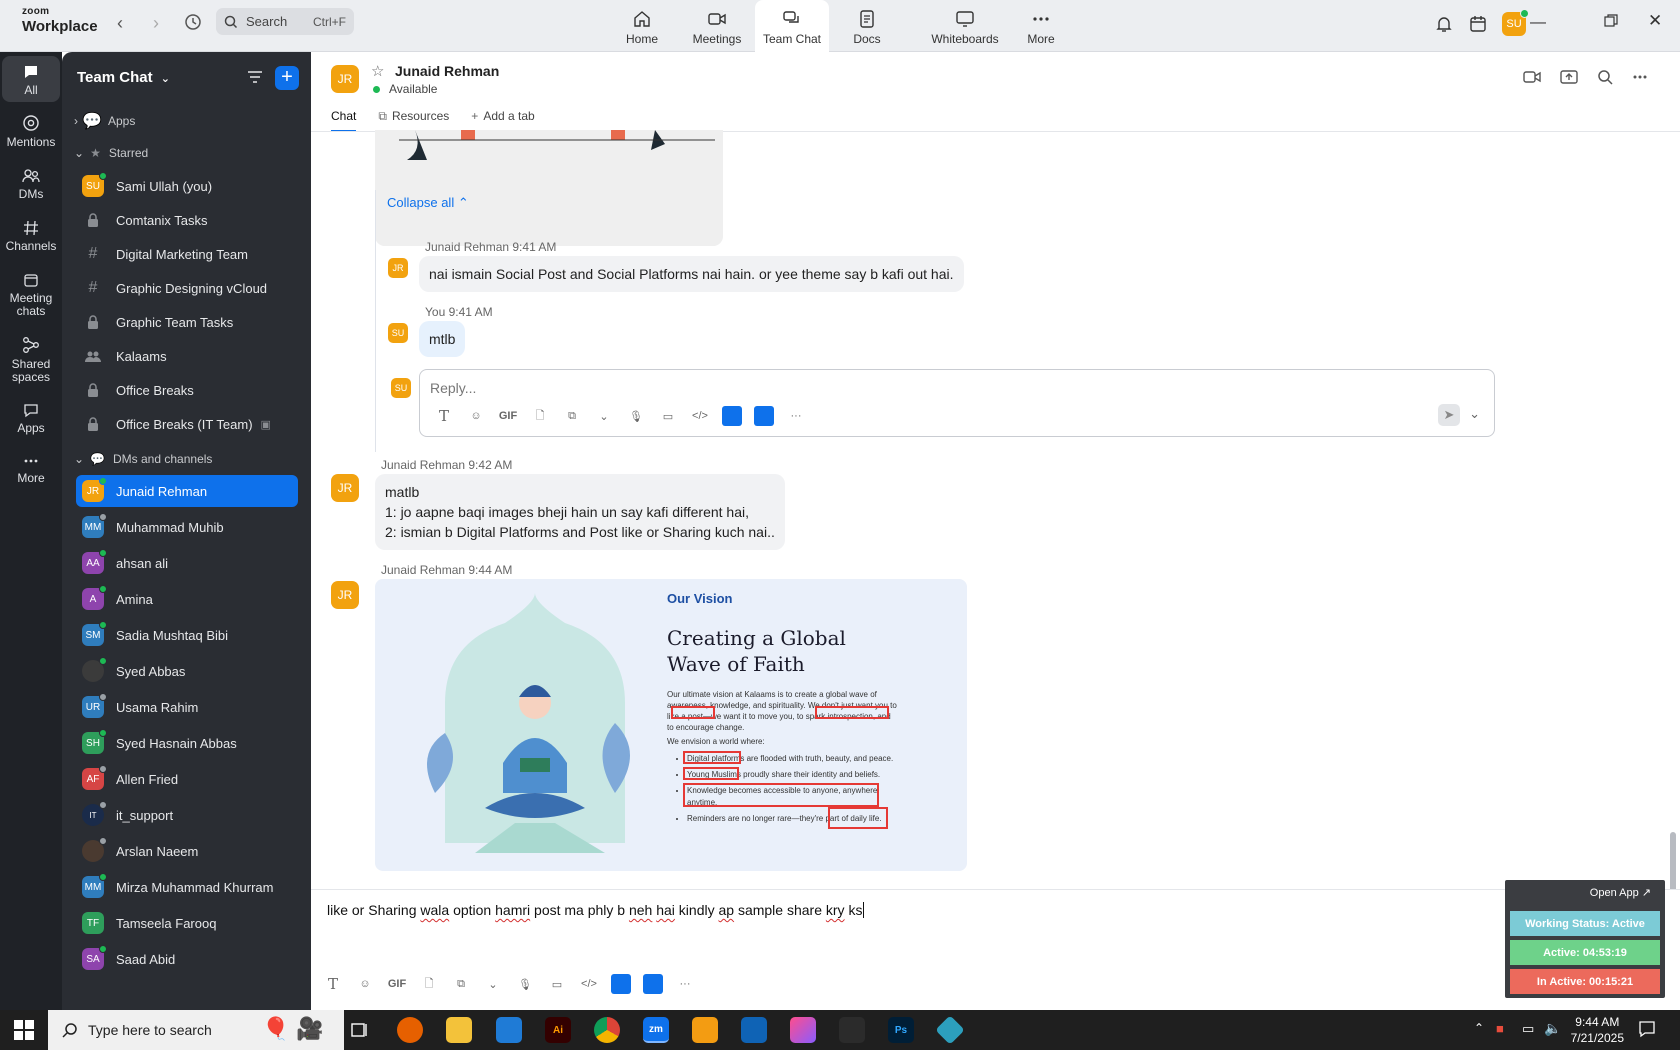 The height and width of the screenshot is (1050, 1680). Describe the element at coordinates (1620, 892) in the screenshot. I see `open-app-button: Open App ↗` at that location.